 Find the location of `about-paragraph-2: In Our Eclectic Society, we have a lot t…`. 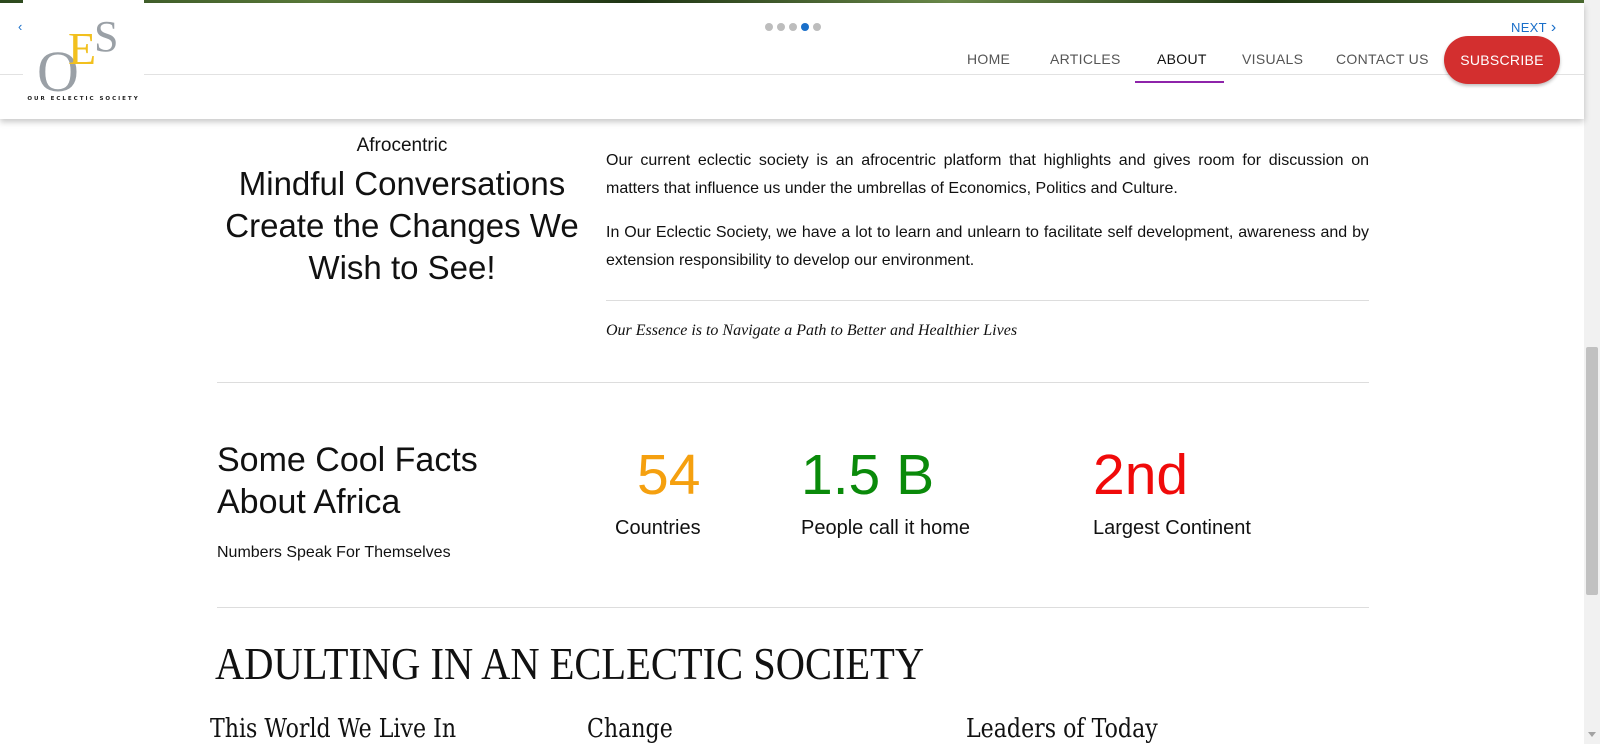

about-paragraph-2: In Our Eclectic Society, we have a lot t… is located at coordinates (987, 246).